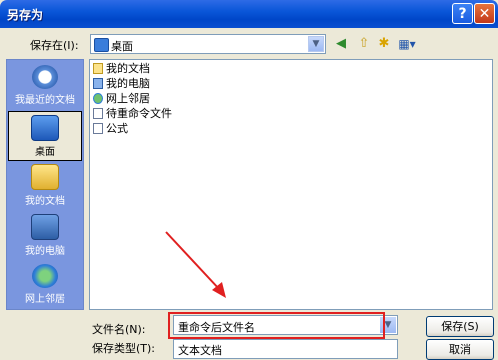 The height and width of the screenshot is (360, 498). What do you see at coordinates (460, 326) in the screenshot?
I see `save-button: 保存(S)` at bounding box center [460, 326].